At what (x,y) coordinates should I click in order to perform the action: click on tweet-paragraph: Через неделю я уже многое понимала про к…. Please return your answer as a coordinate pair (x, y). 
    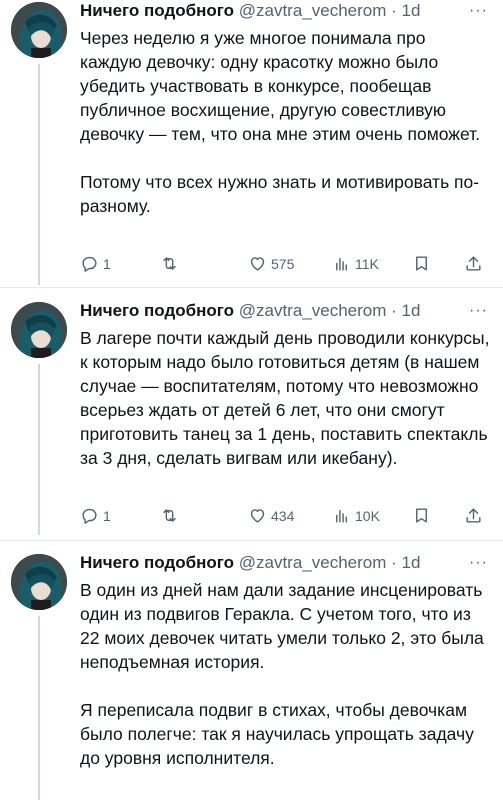
    Looking at the image, I should click on (280, 86).